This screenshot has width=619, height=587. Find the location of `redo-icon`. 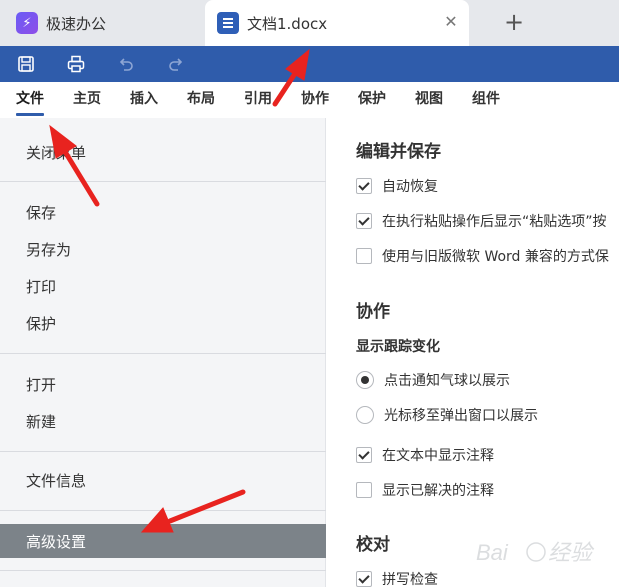

redo-icon is located at coordinates (176, 64).